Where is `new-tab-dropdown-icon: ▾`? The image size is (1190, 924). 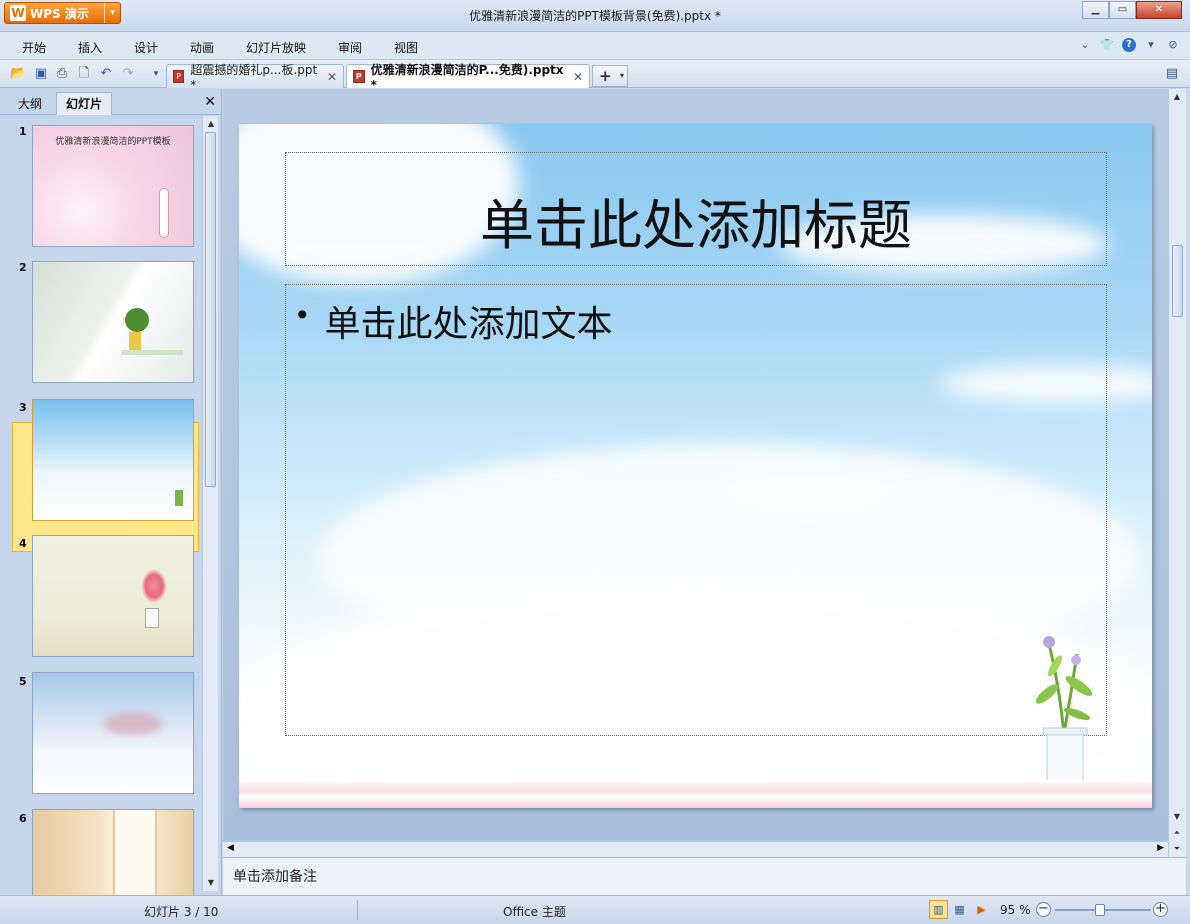
new-tab-dropdown-icon: ▾ is located at coordinates (622, 76).